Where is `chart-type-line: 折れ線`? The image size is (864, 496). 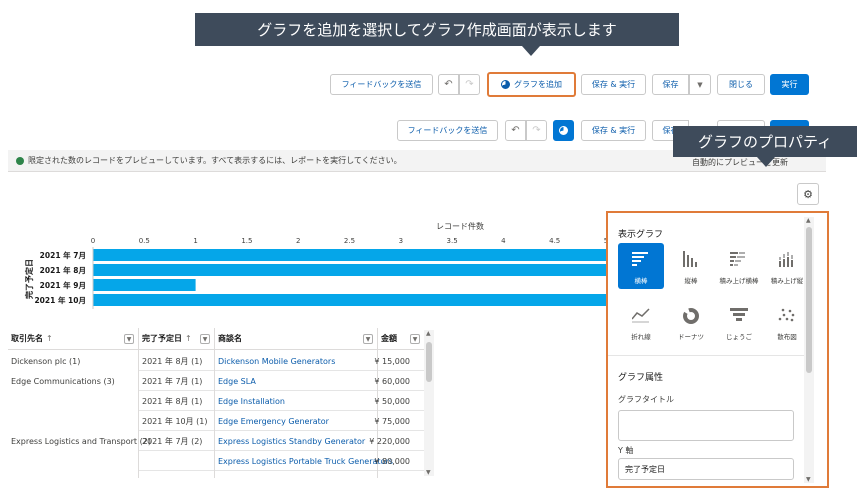 chart-type-line: 折れ線 is located at coordinates (641, 322).